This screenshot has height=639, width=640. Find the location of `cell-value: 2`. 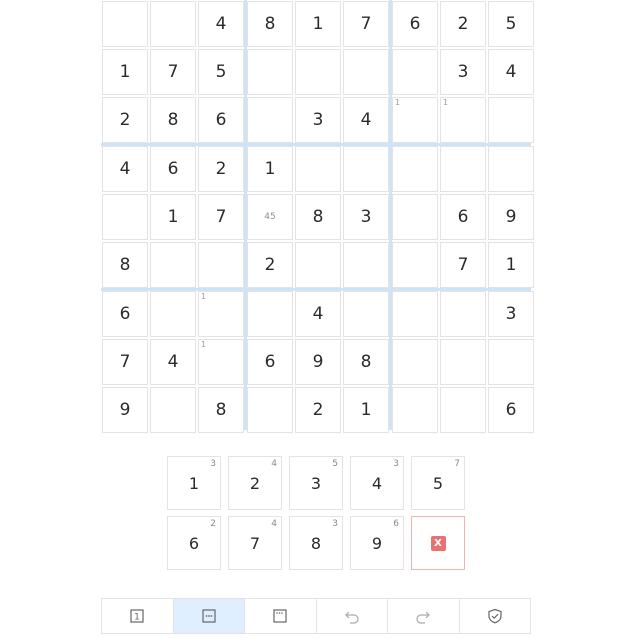

cell-value: 2 is located at coordinates (463, 24).